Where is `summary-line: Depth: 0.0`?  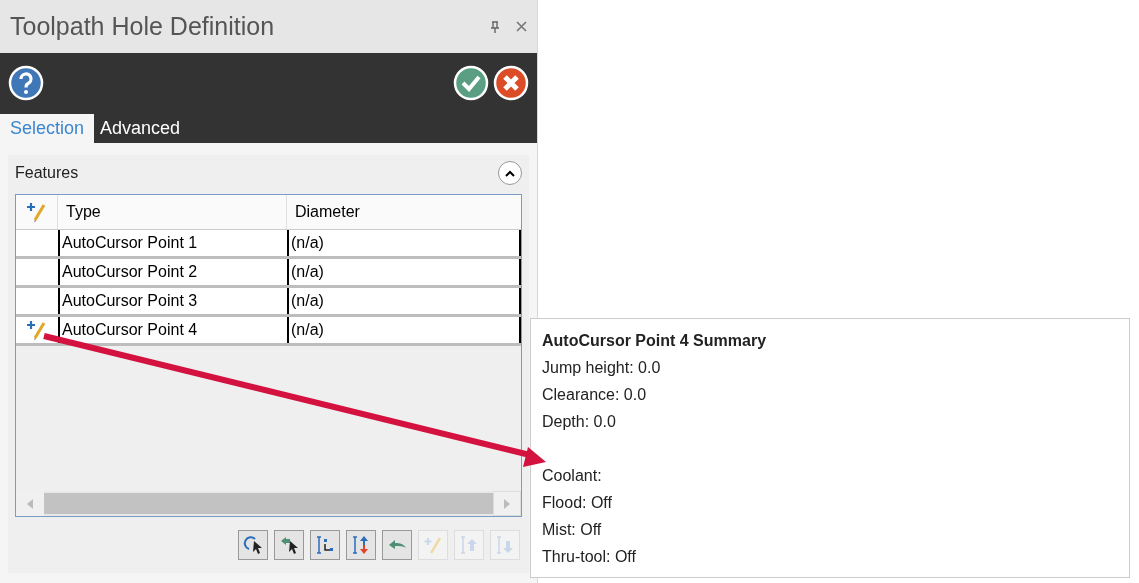 summary-line: Depth: 0.0 is located at coordinates (579, 422).